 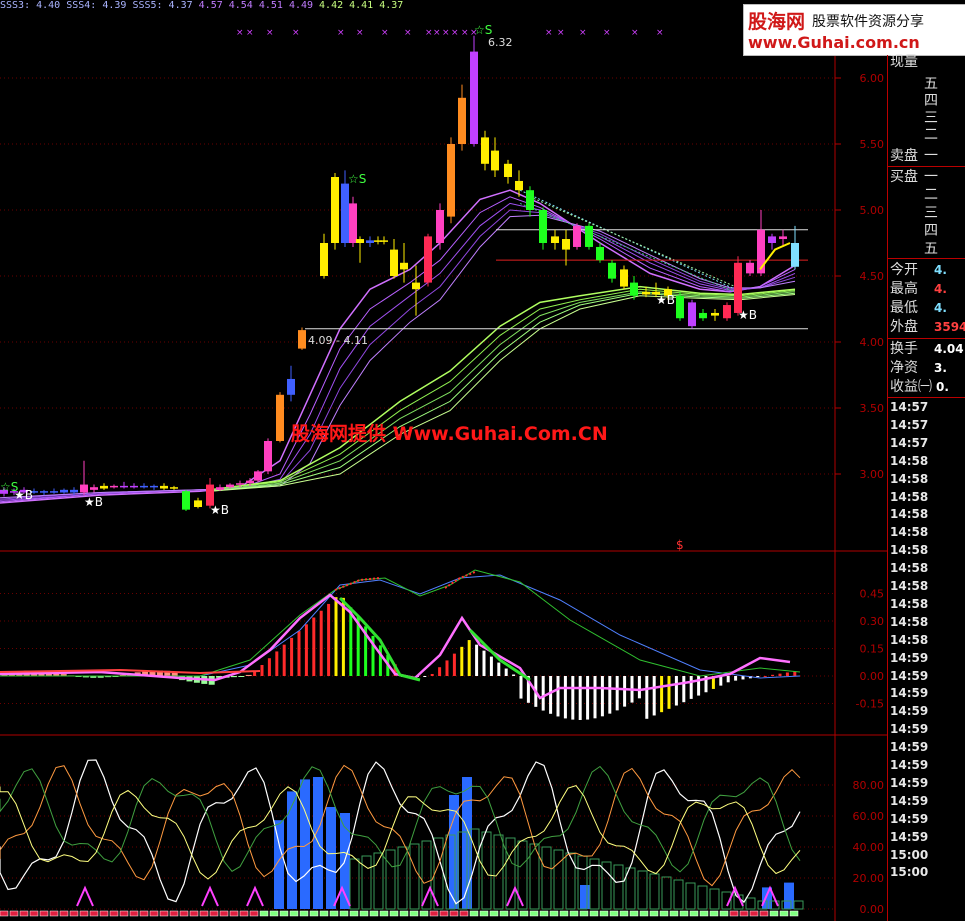 What do you see at coordinates (940, 289) in the screenshot?
I see `stat-value-1: 4.` at bounding box center [940, 289].